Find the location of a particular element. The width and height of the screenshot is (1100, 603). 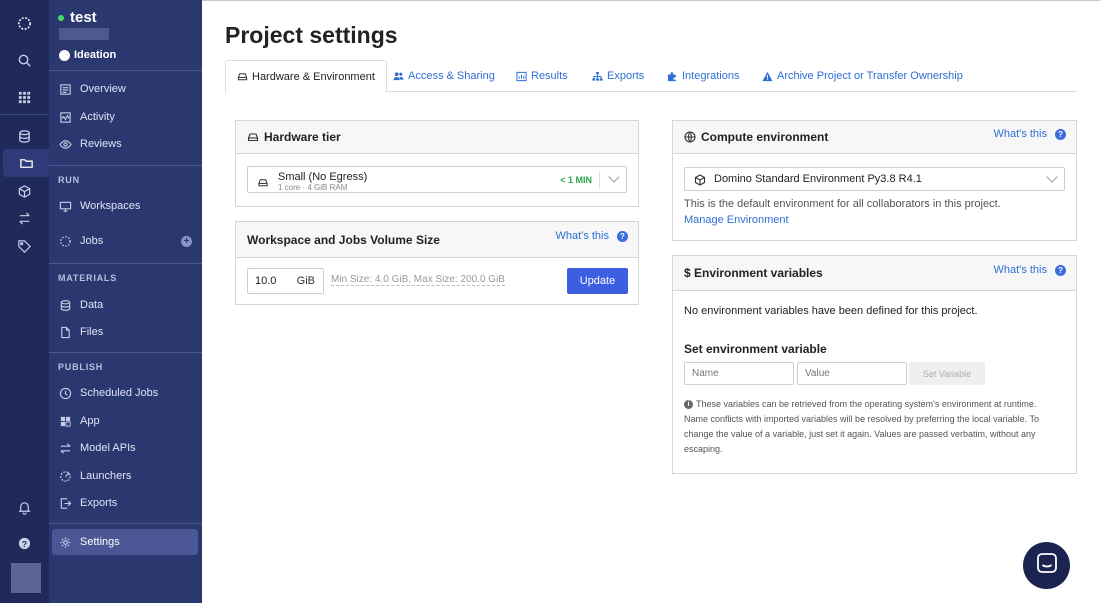

launcher-icon is located at coordinates (65, 476).